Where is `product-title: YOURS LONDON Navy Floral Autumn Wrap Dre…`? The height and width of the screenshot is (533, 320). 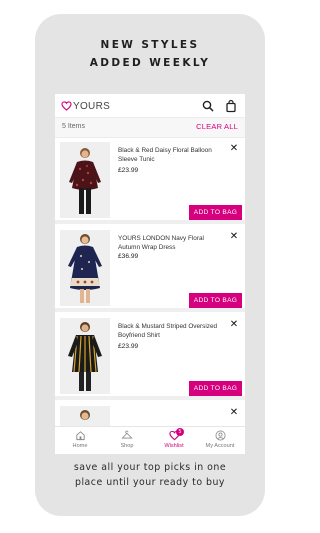 product-title: YOURS LONDON Navy Floral Autumn Wrap Dre… is located at coordinates (172, 243).